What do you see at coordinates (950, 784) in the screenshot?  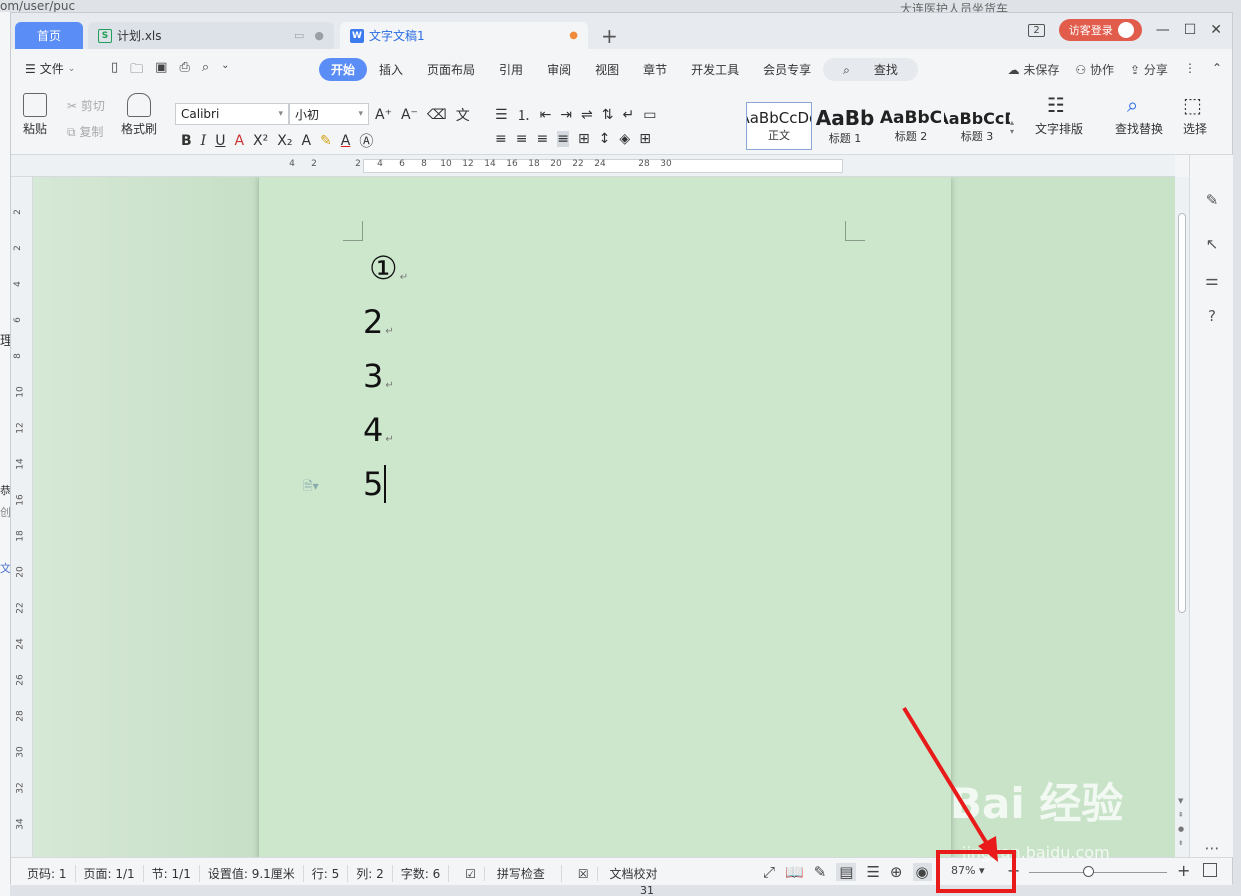 I see `annotation-arrow` at bounding box center [950, 784].